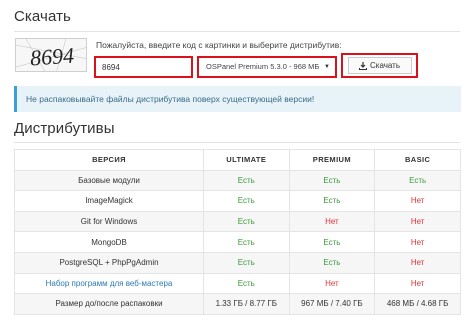 The height and width of the screenshot is (322, 474). Describe the element at coordinates (109, 242) in the screenshot. I see `feature-name: MongoDB` at that location.